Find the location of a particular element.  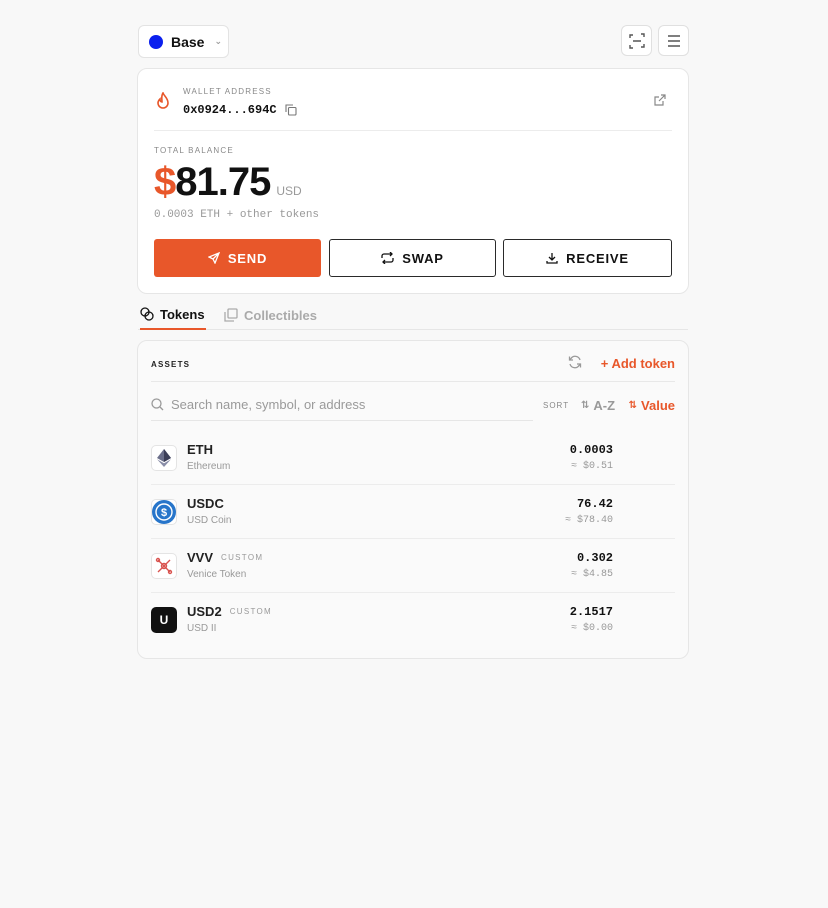

wallet-logo-icon is located at coordinates (163, 100).